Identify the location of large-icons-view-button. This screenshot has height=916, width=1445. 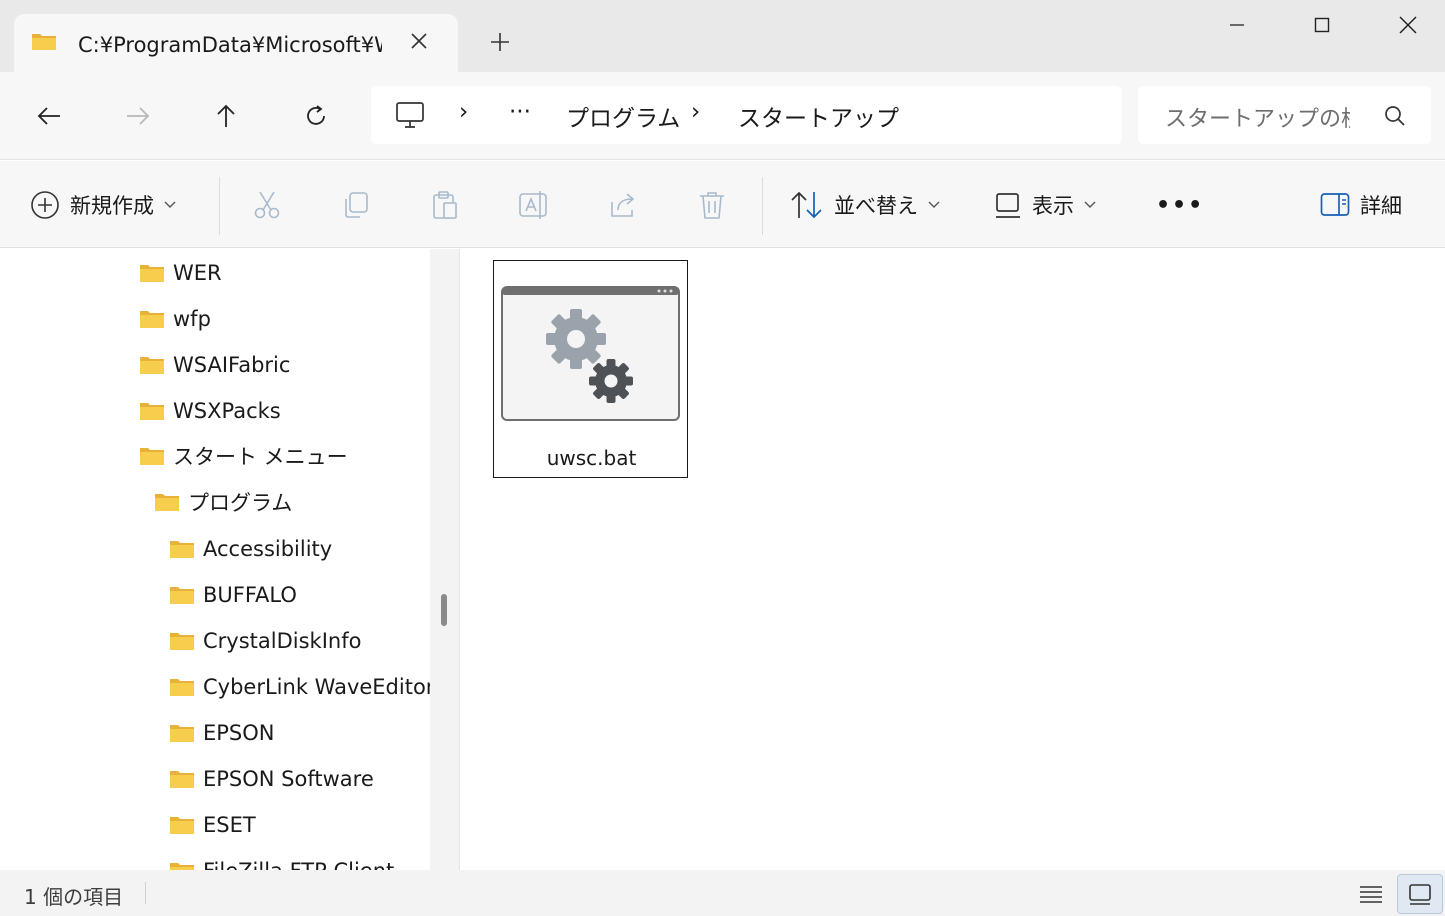
(1420, 894).